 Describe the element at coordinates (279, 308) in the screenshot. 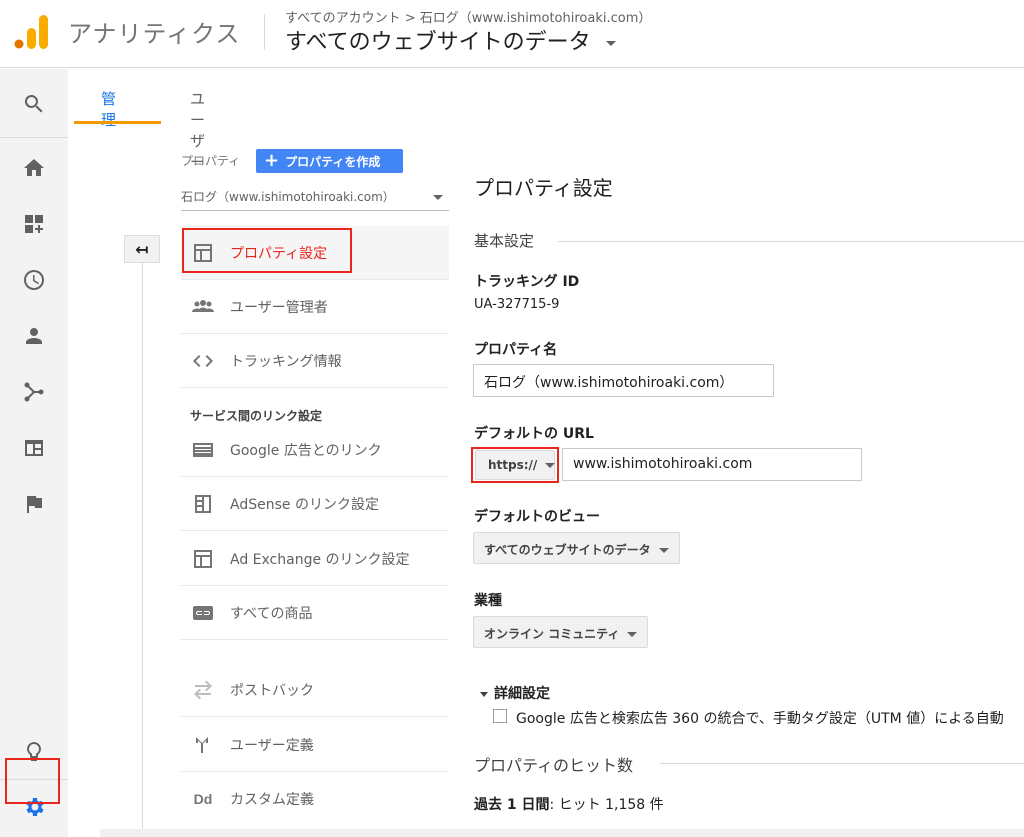

I see `menu-label: ユーザー管理者` at that location.